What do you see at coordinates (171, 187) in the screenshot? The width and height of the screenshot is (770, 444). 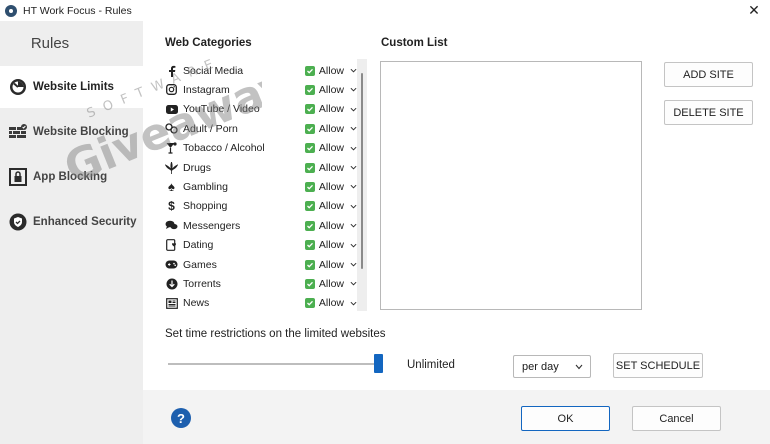 I see `spade-icon: ♠` at bounding box center [171, 187].